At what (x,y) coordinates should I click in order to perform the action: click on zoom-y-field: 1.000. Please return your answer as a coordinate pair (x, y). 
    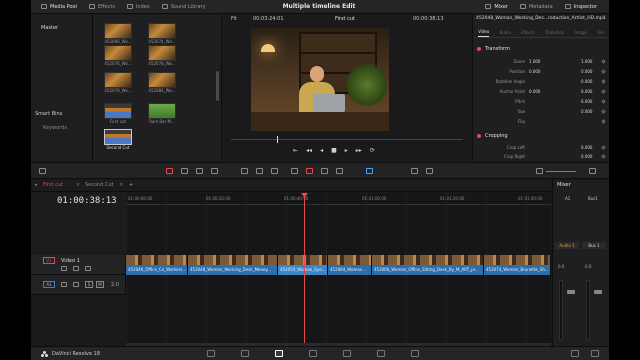
    Looking at the image, I should click on (586, 61).